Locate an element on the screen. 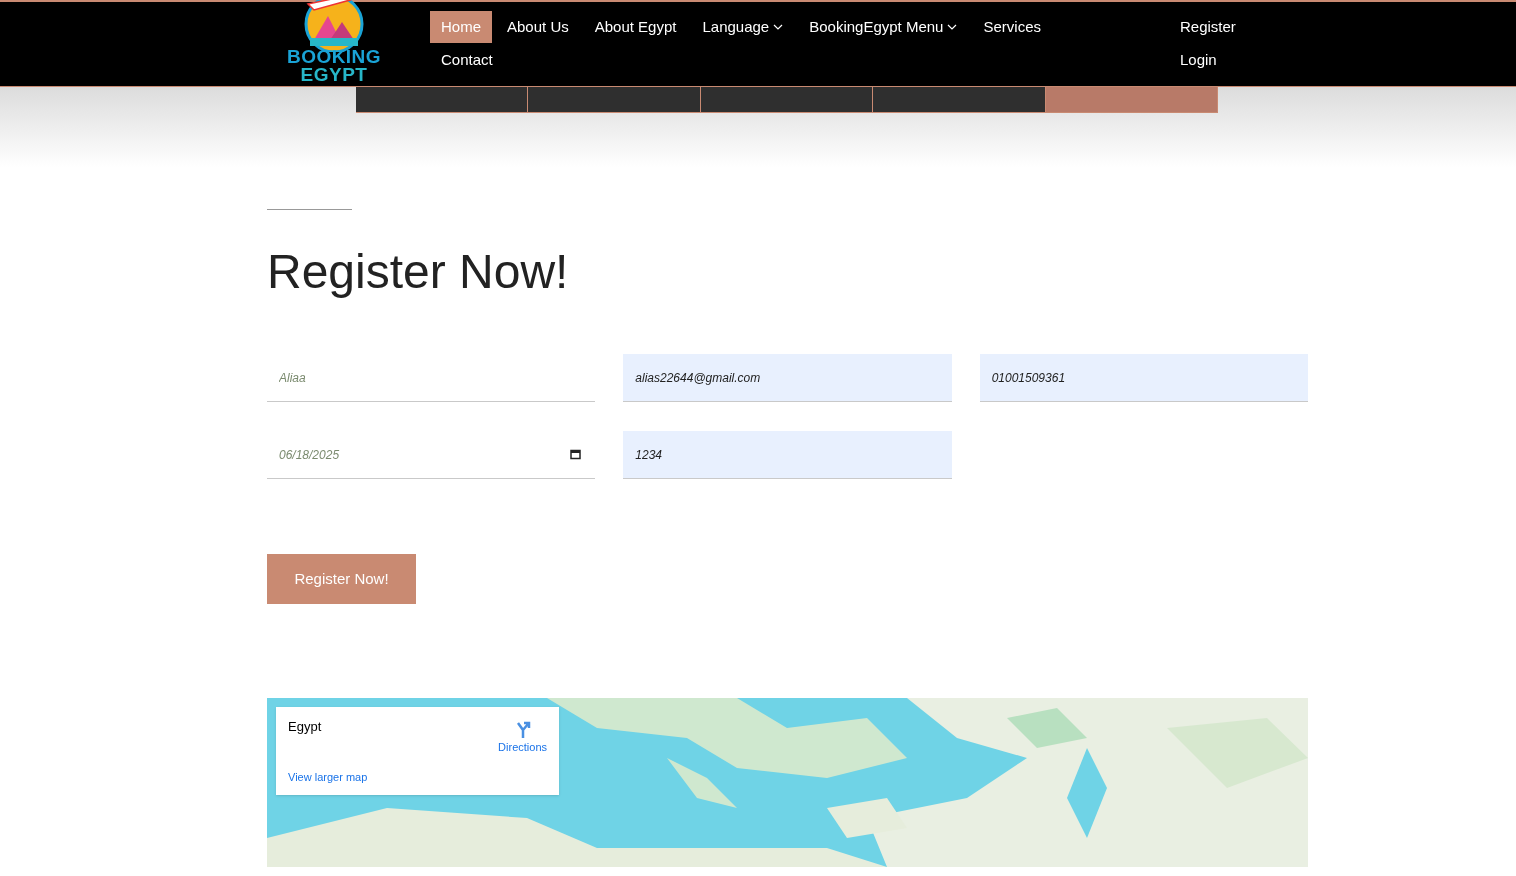 Image resolution: width=1516 pixels, height=876 pixels. view-larger-map-link: View larger map is located at coordinates (328, 776).